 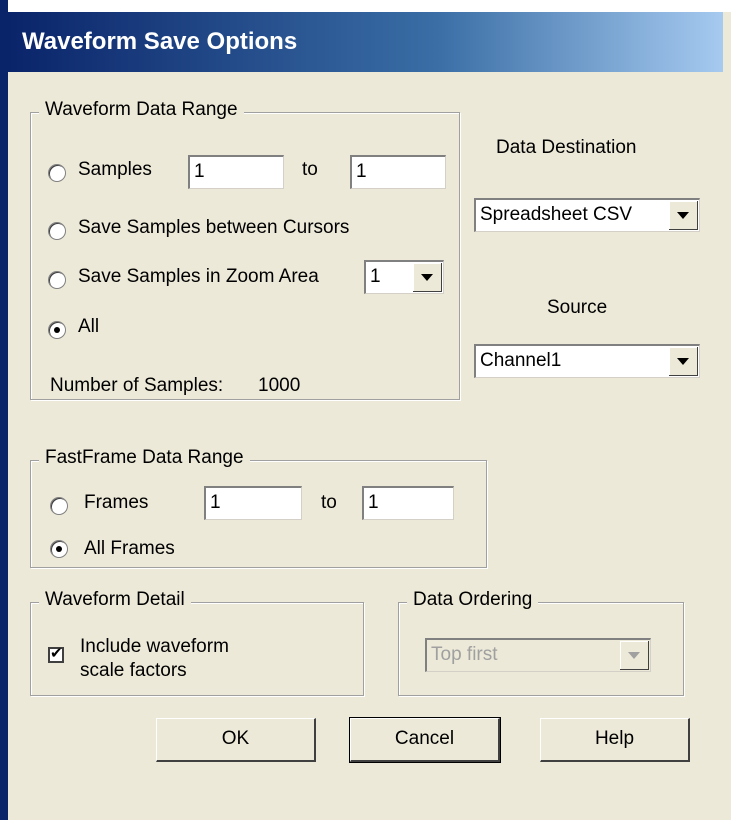 I want to click on samples-label: Samples, so click(x=115, y=169).